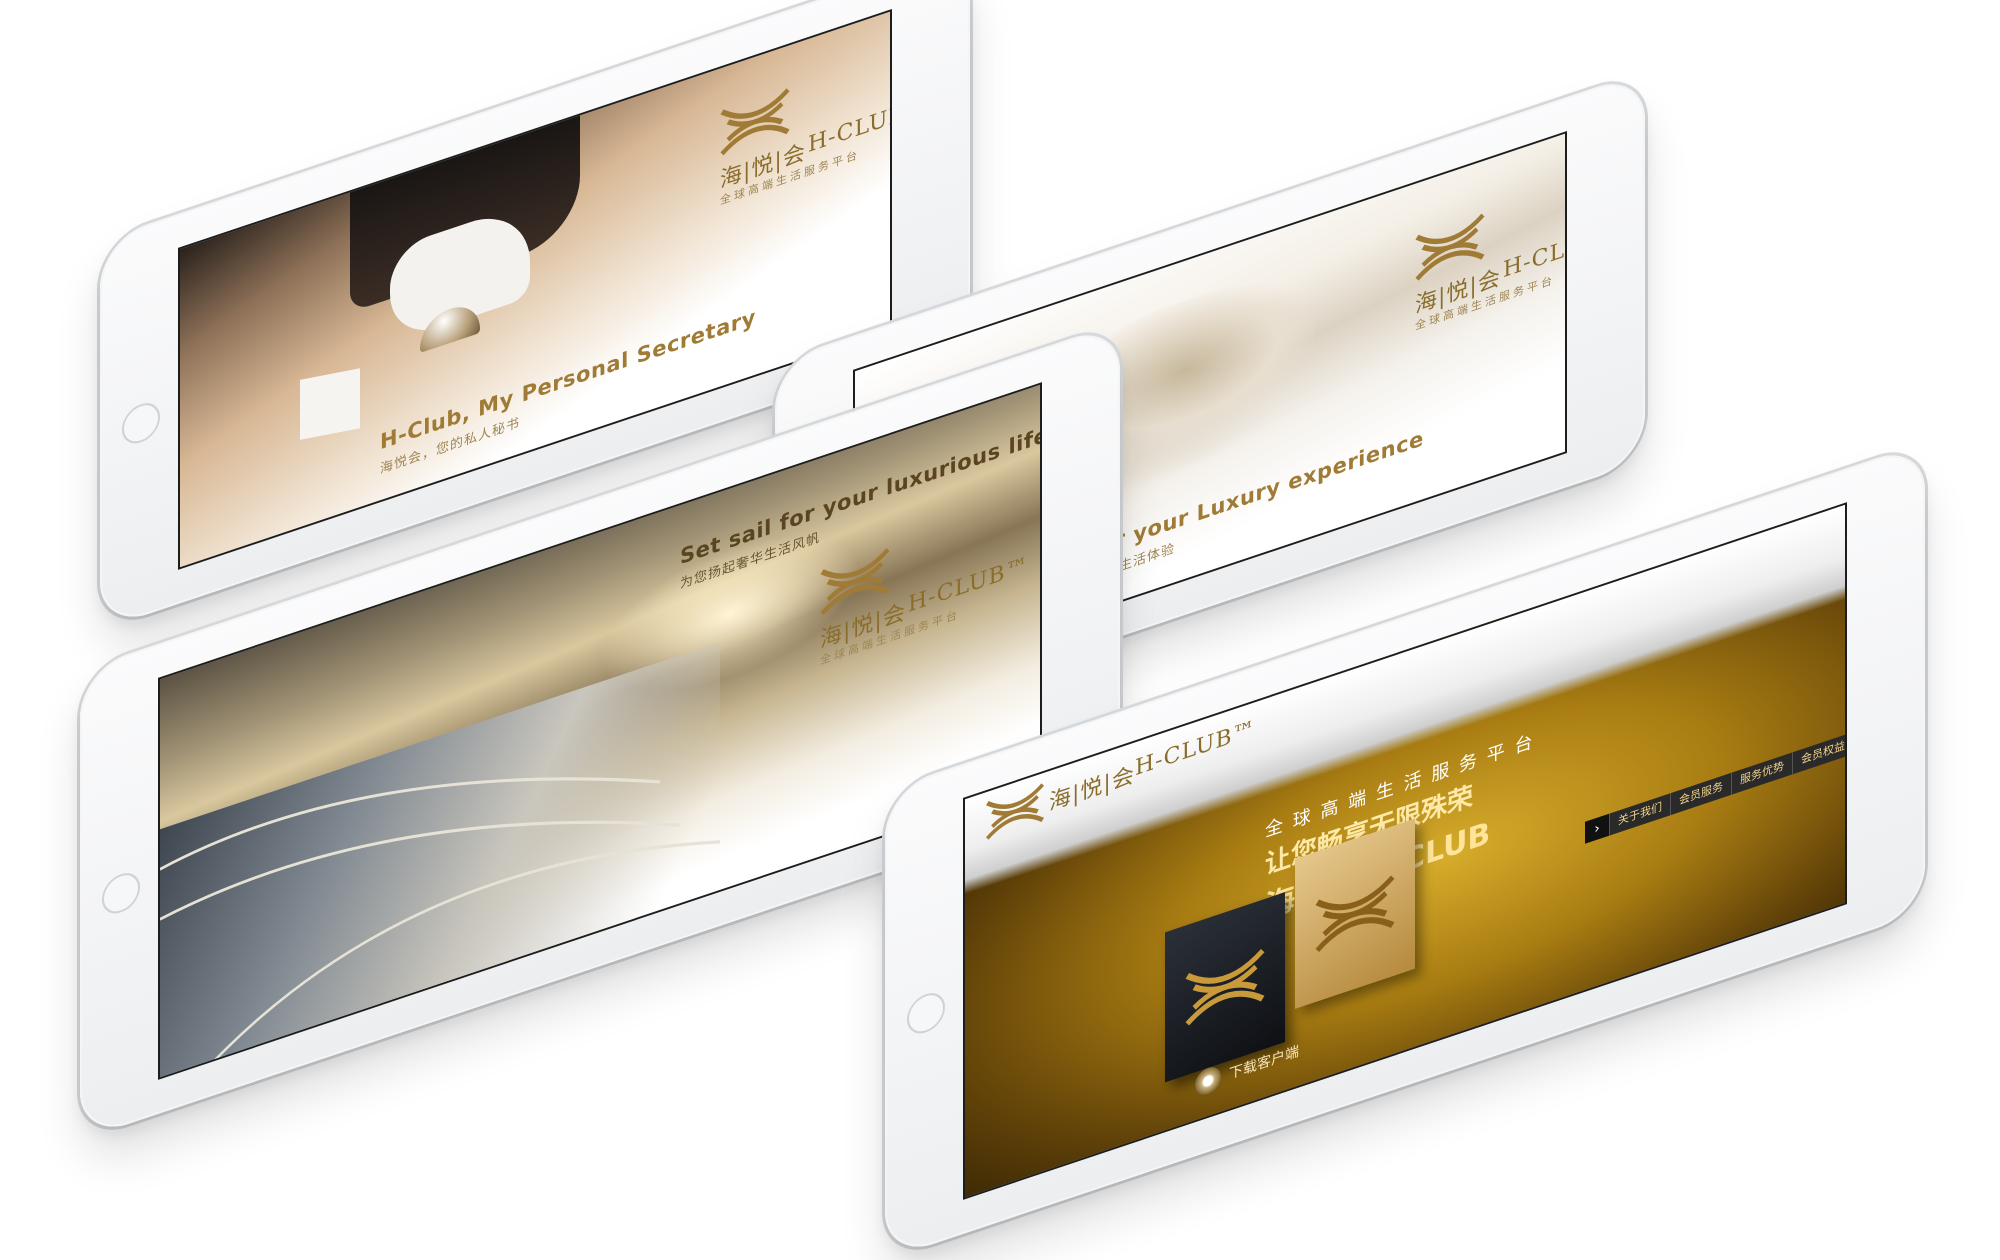 Image resolution: width=2000 pixels, height=1260 pixels. What do you see at coordinates (1597, 828) in the screenshot?
I see `nav-arrow-button: ›` at bounding box center [1597, 828].